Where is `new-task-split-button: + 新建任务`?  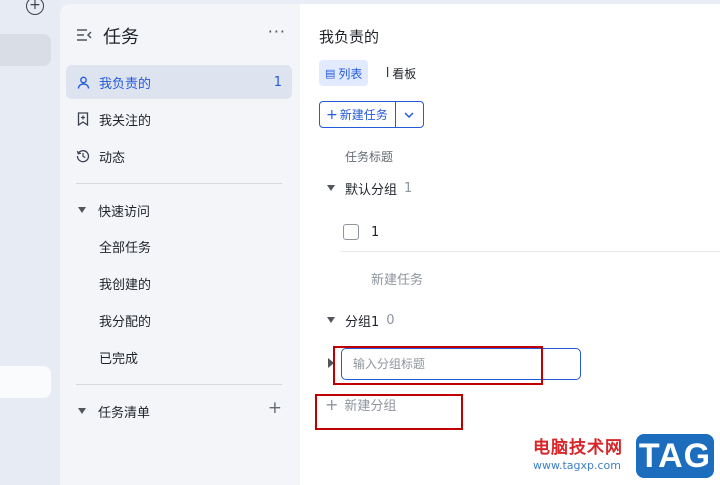 new-task-split-button: + 新建任务 is located at coordinates (371, 114).